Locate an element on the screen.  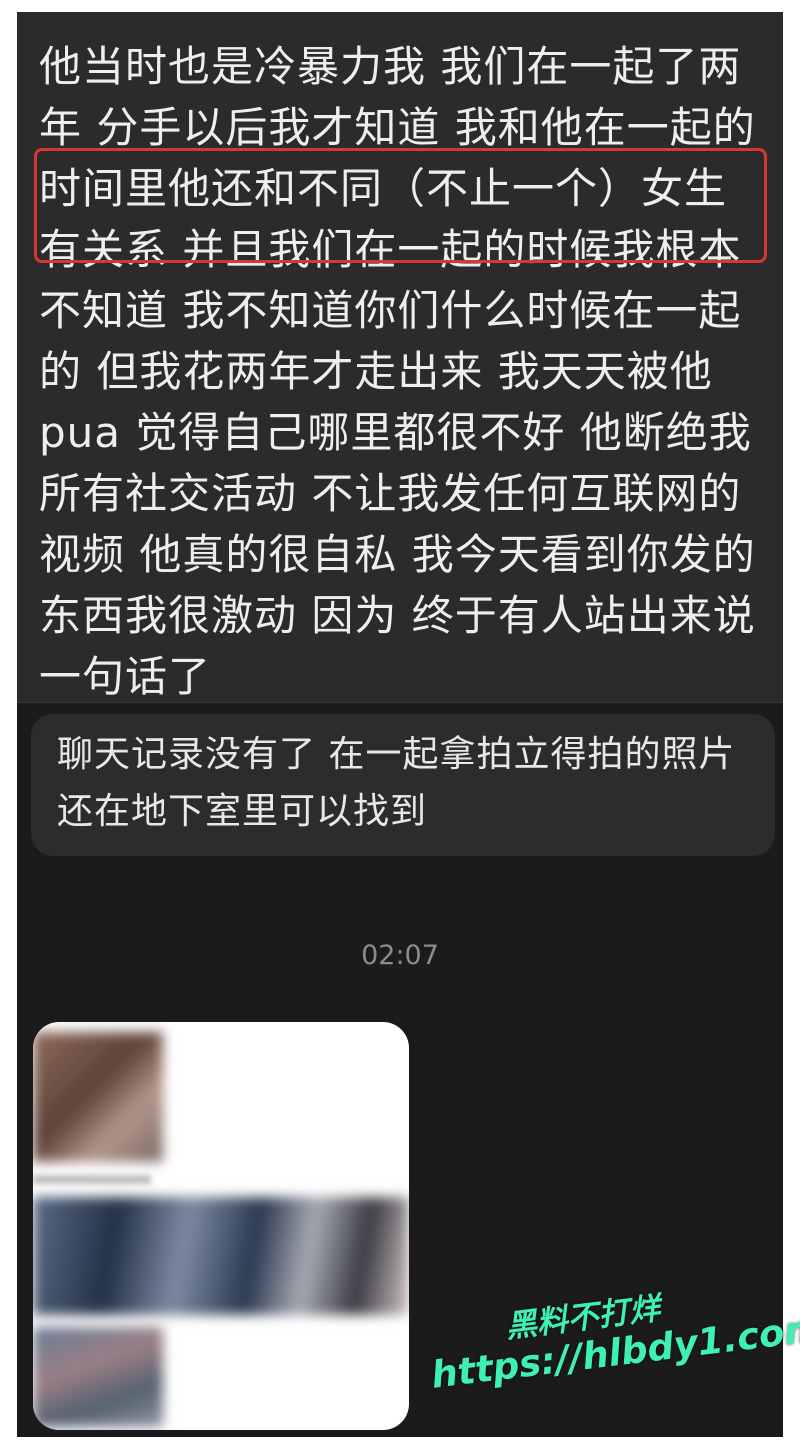
highlight-annotation-box is located at coordinates (400, 205).